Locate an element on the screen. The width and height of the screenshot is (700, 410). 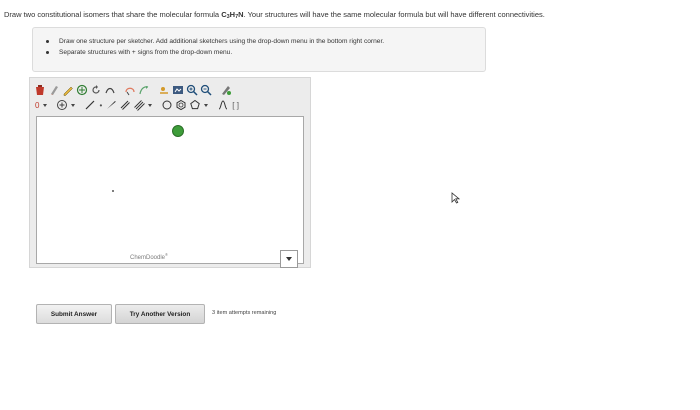
sketcher-options-dropdown is located at coordinates (289, 259).